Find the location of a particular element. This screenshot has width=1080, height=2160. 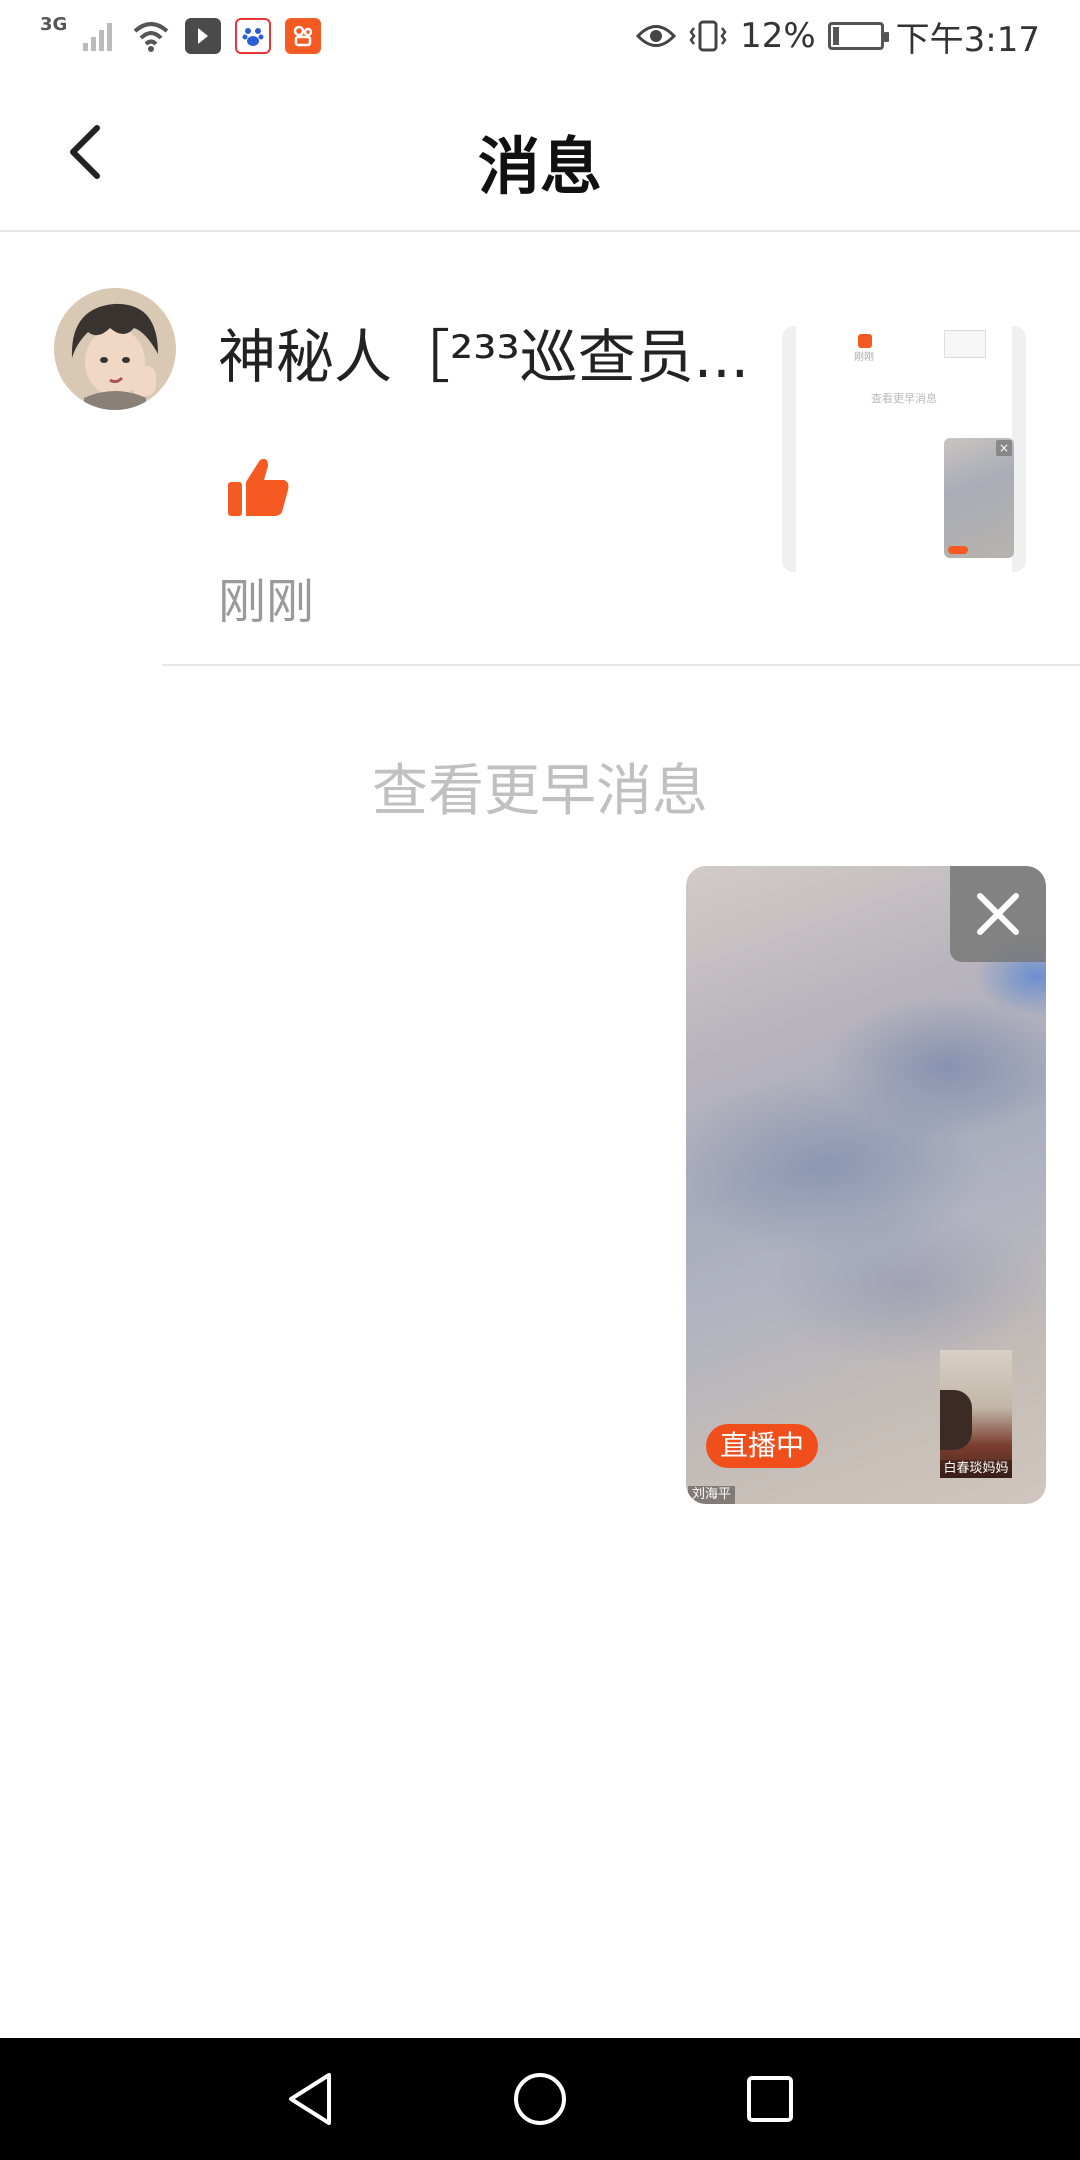

vibrate-icon is located at coordinates (708, 36).